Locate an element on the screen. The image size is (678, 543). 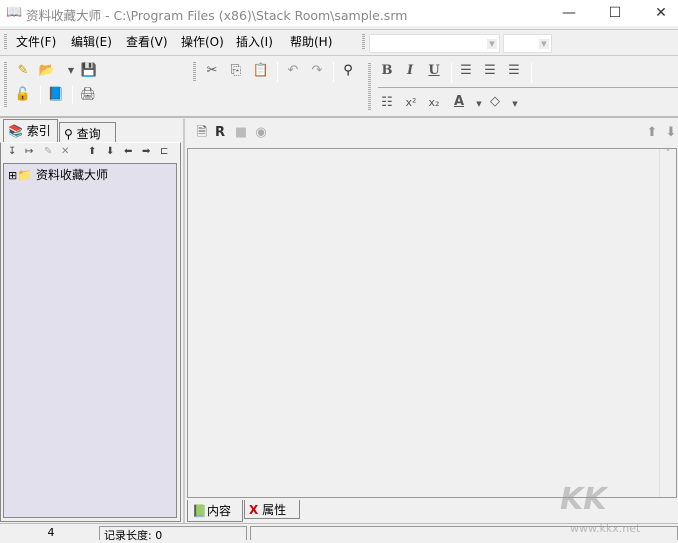
menu-grip is located at coordinates (5, 42).